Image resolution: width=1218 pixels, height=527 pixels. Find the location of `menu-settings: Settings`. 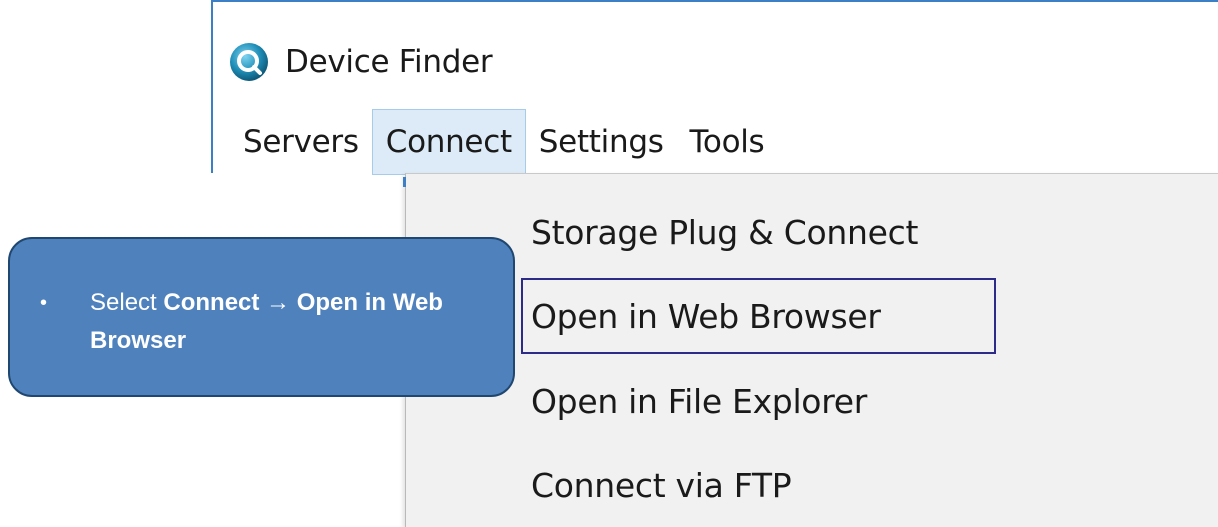

menu-settings: Settings is located at coordinates (601, 142).